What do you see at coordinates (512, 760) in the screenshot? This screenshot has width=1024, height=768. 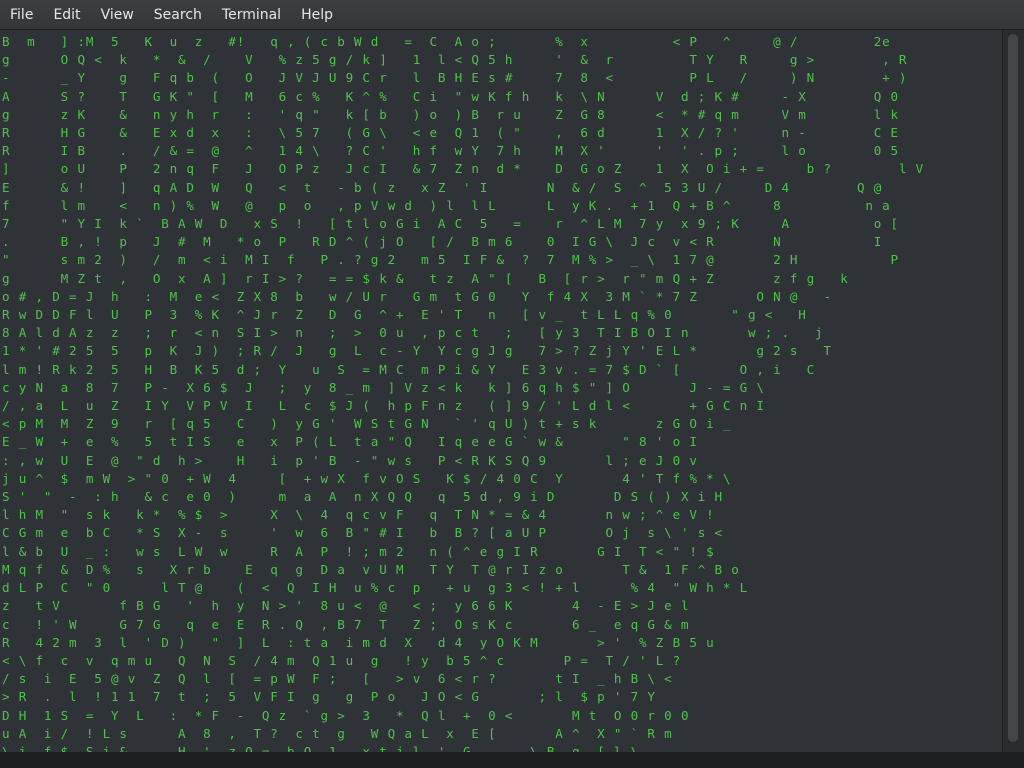 I see `bottom-bar` at bounding box center [512, 760].